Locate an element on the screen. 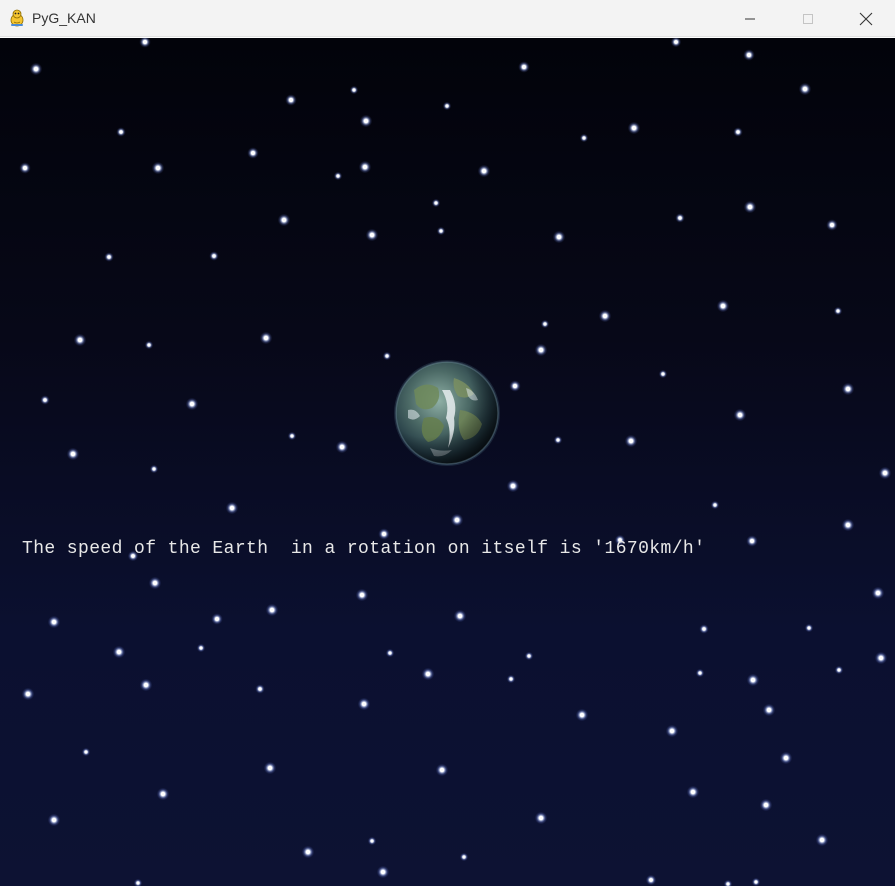 The height and width of the screenshot is (886, 895). title-bar: PyG_KAN is located at coordinates (447, 18).